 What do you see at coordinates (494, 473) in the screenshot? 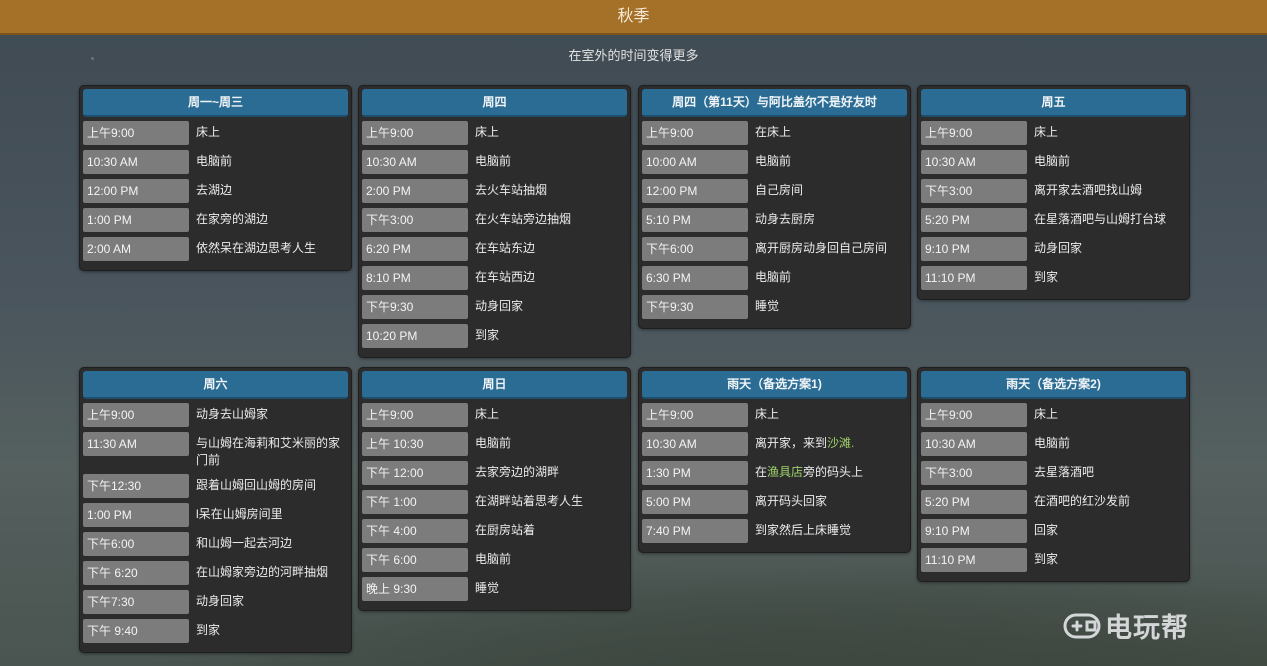
I see `schedule-row: 下午 12:00 去家旁边的湖畔` at bounding box center [494, 473].